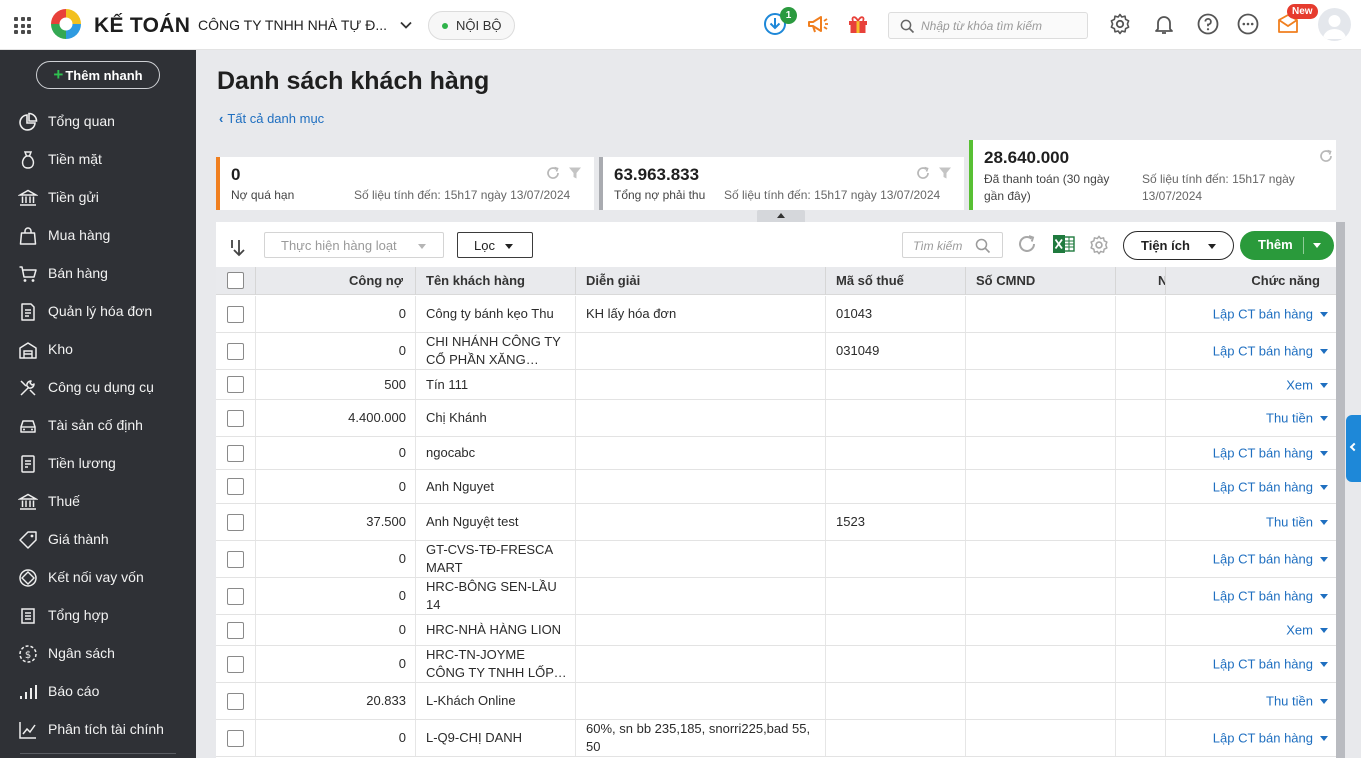 The height and width of the screenshot is (758, 1361). I want to click on column-header-truncated: N, so click(1141, 281).